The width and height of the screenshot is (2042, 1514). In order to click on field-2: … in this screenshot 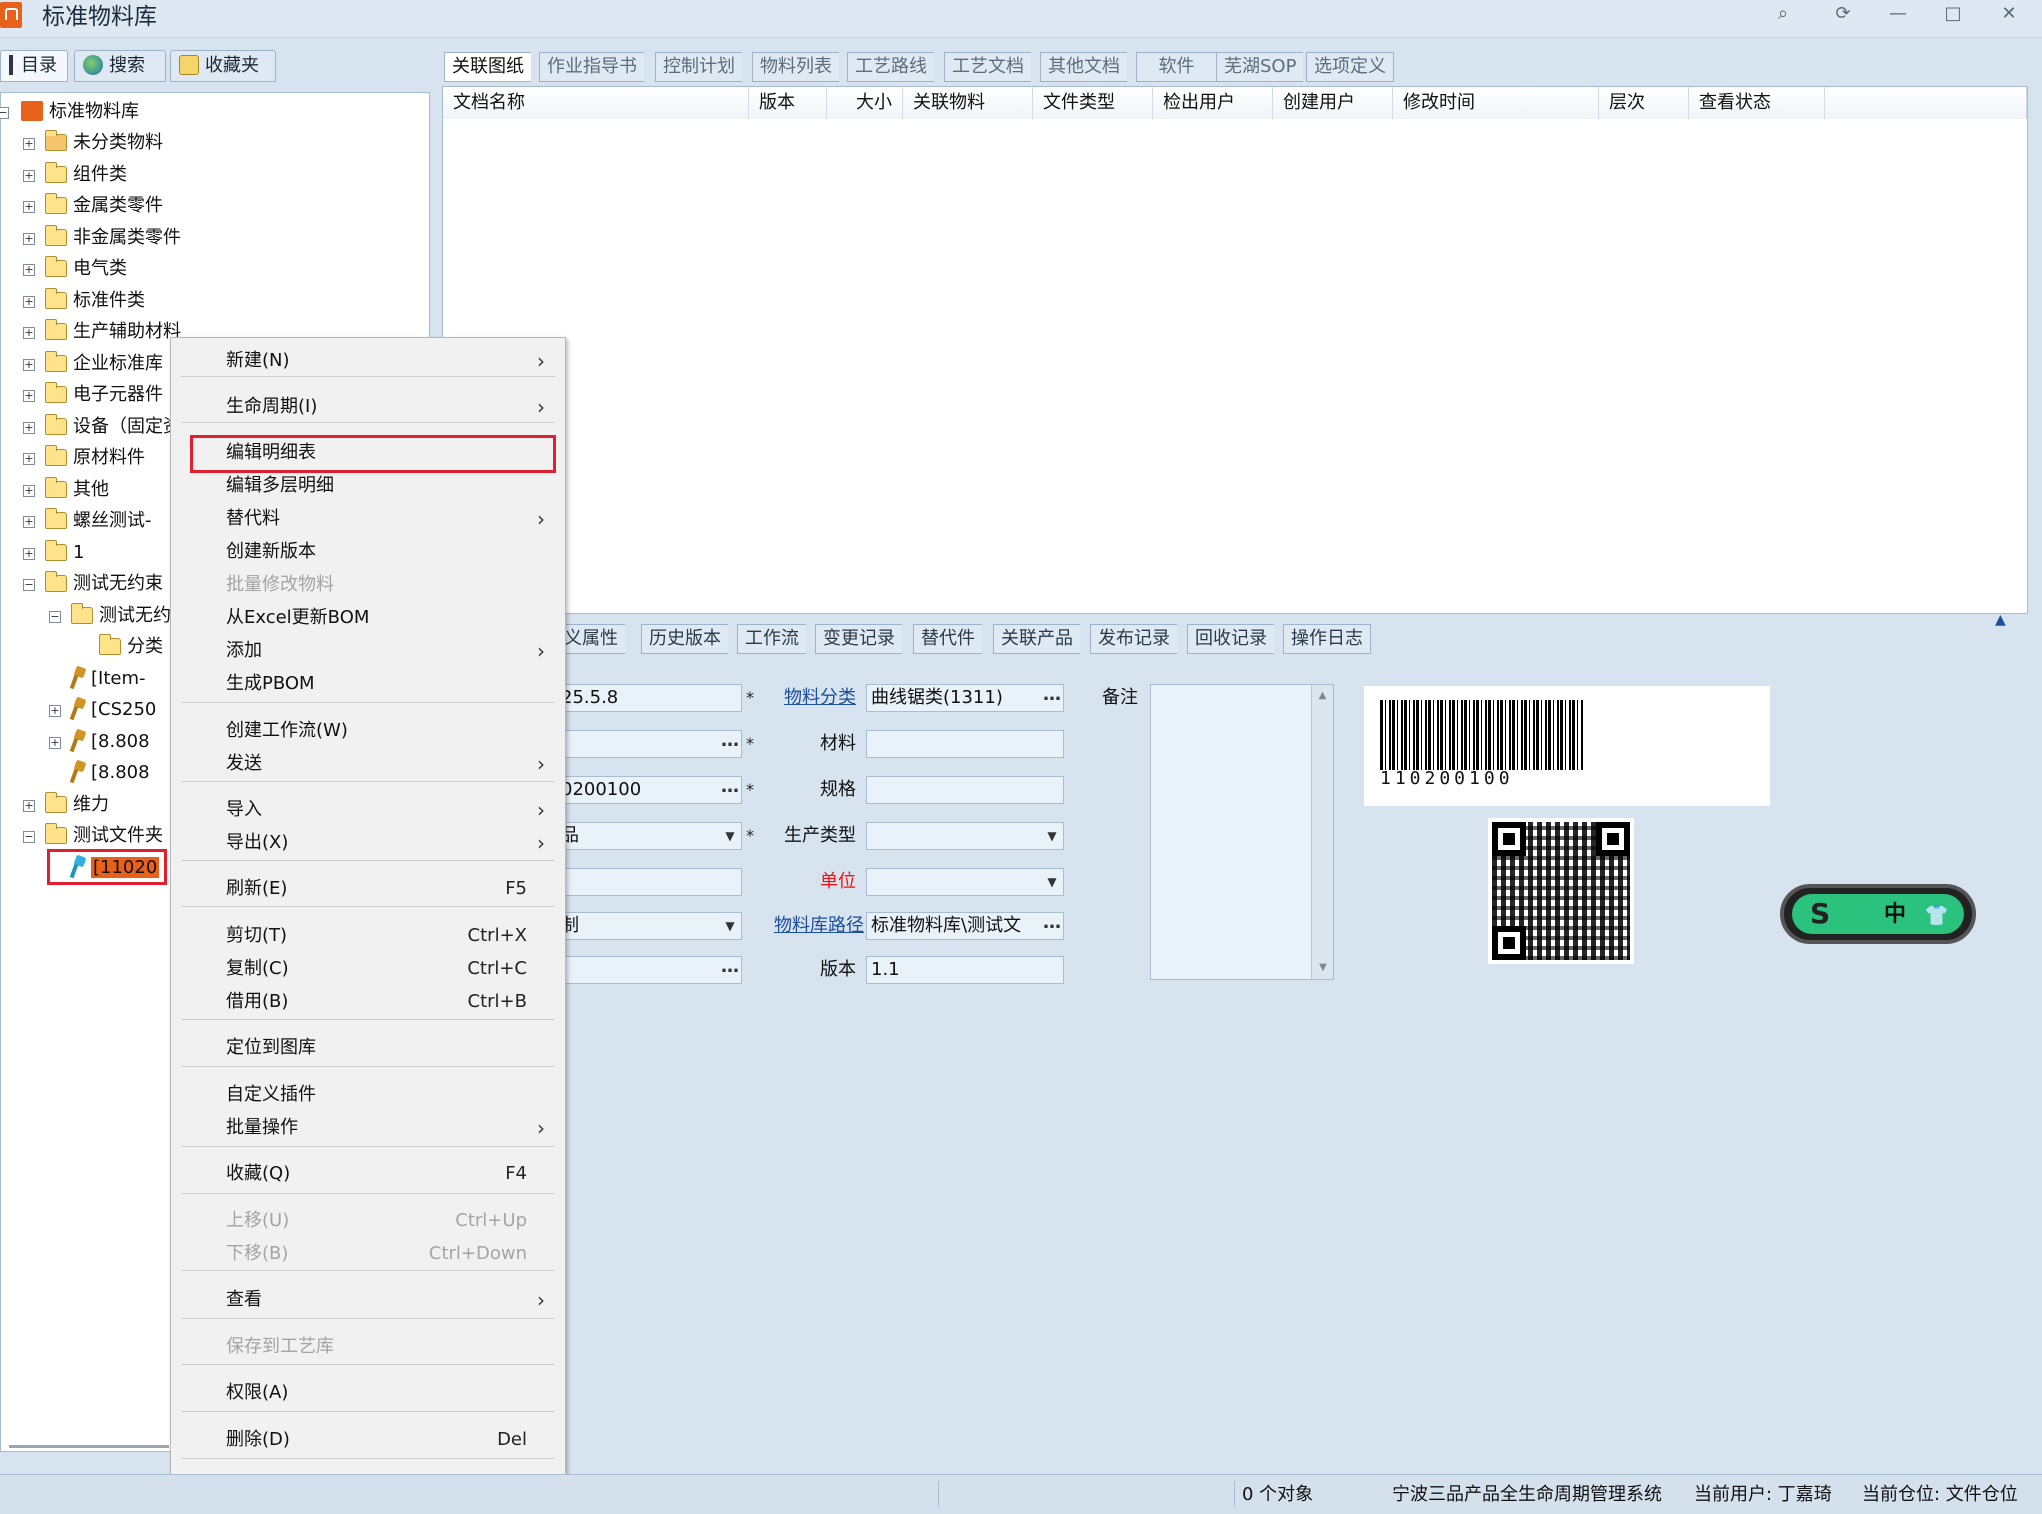, I will do `click(649, 744)`.